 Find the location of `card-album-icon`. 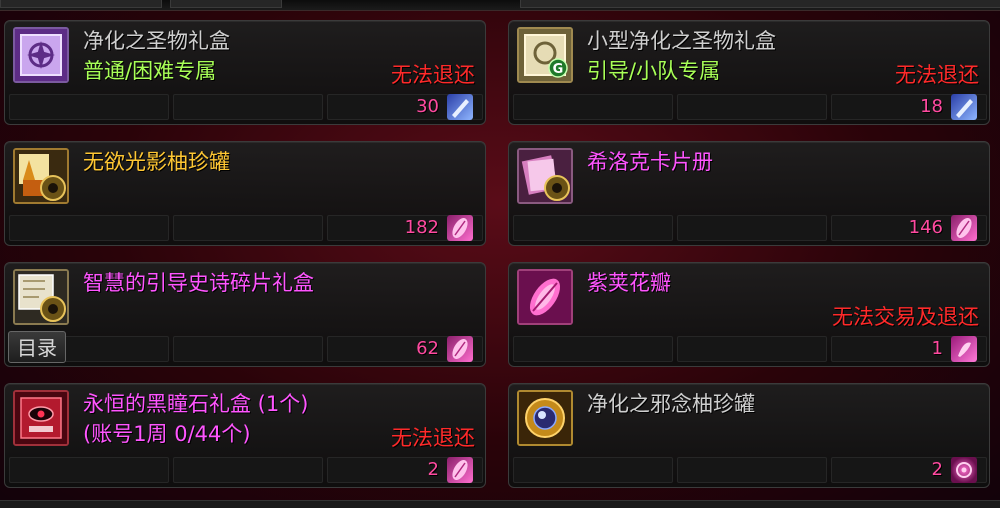

card-album-icon is located at coordinates (545, 176).